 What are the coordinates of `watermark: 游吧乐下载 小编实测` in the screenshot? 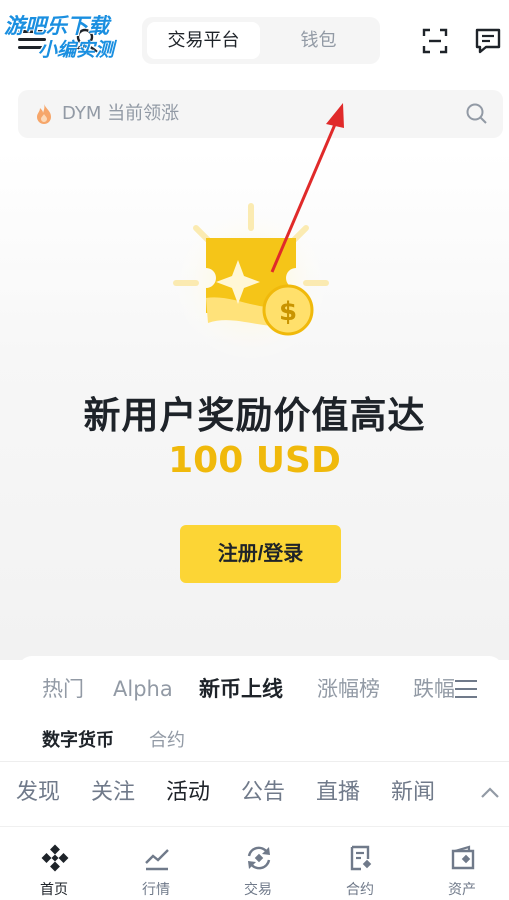 It's located at (79, 38).